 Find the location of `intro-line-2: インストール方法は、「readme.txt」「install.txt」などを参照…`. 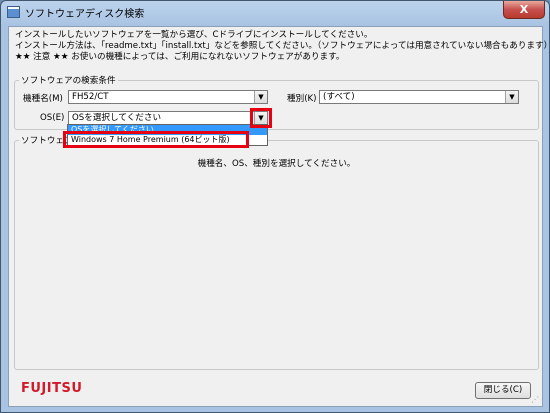

intro-line-2: インストール方法は、「readme.txt」「install.txt」などを参照… is located at coordinates (282, 46).